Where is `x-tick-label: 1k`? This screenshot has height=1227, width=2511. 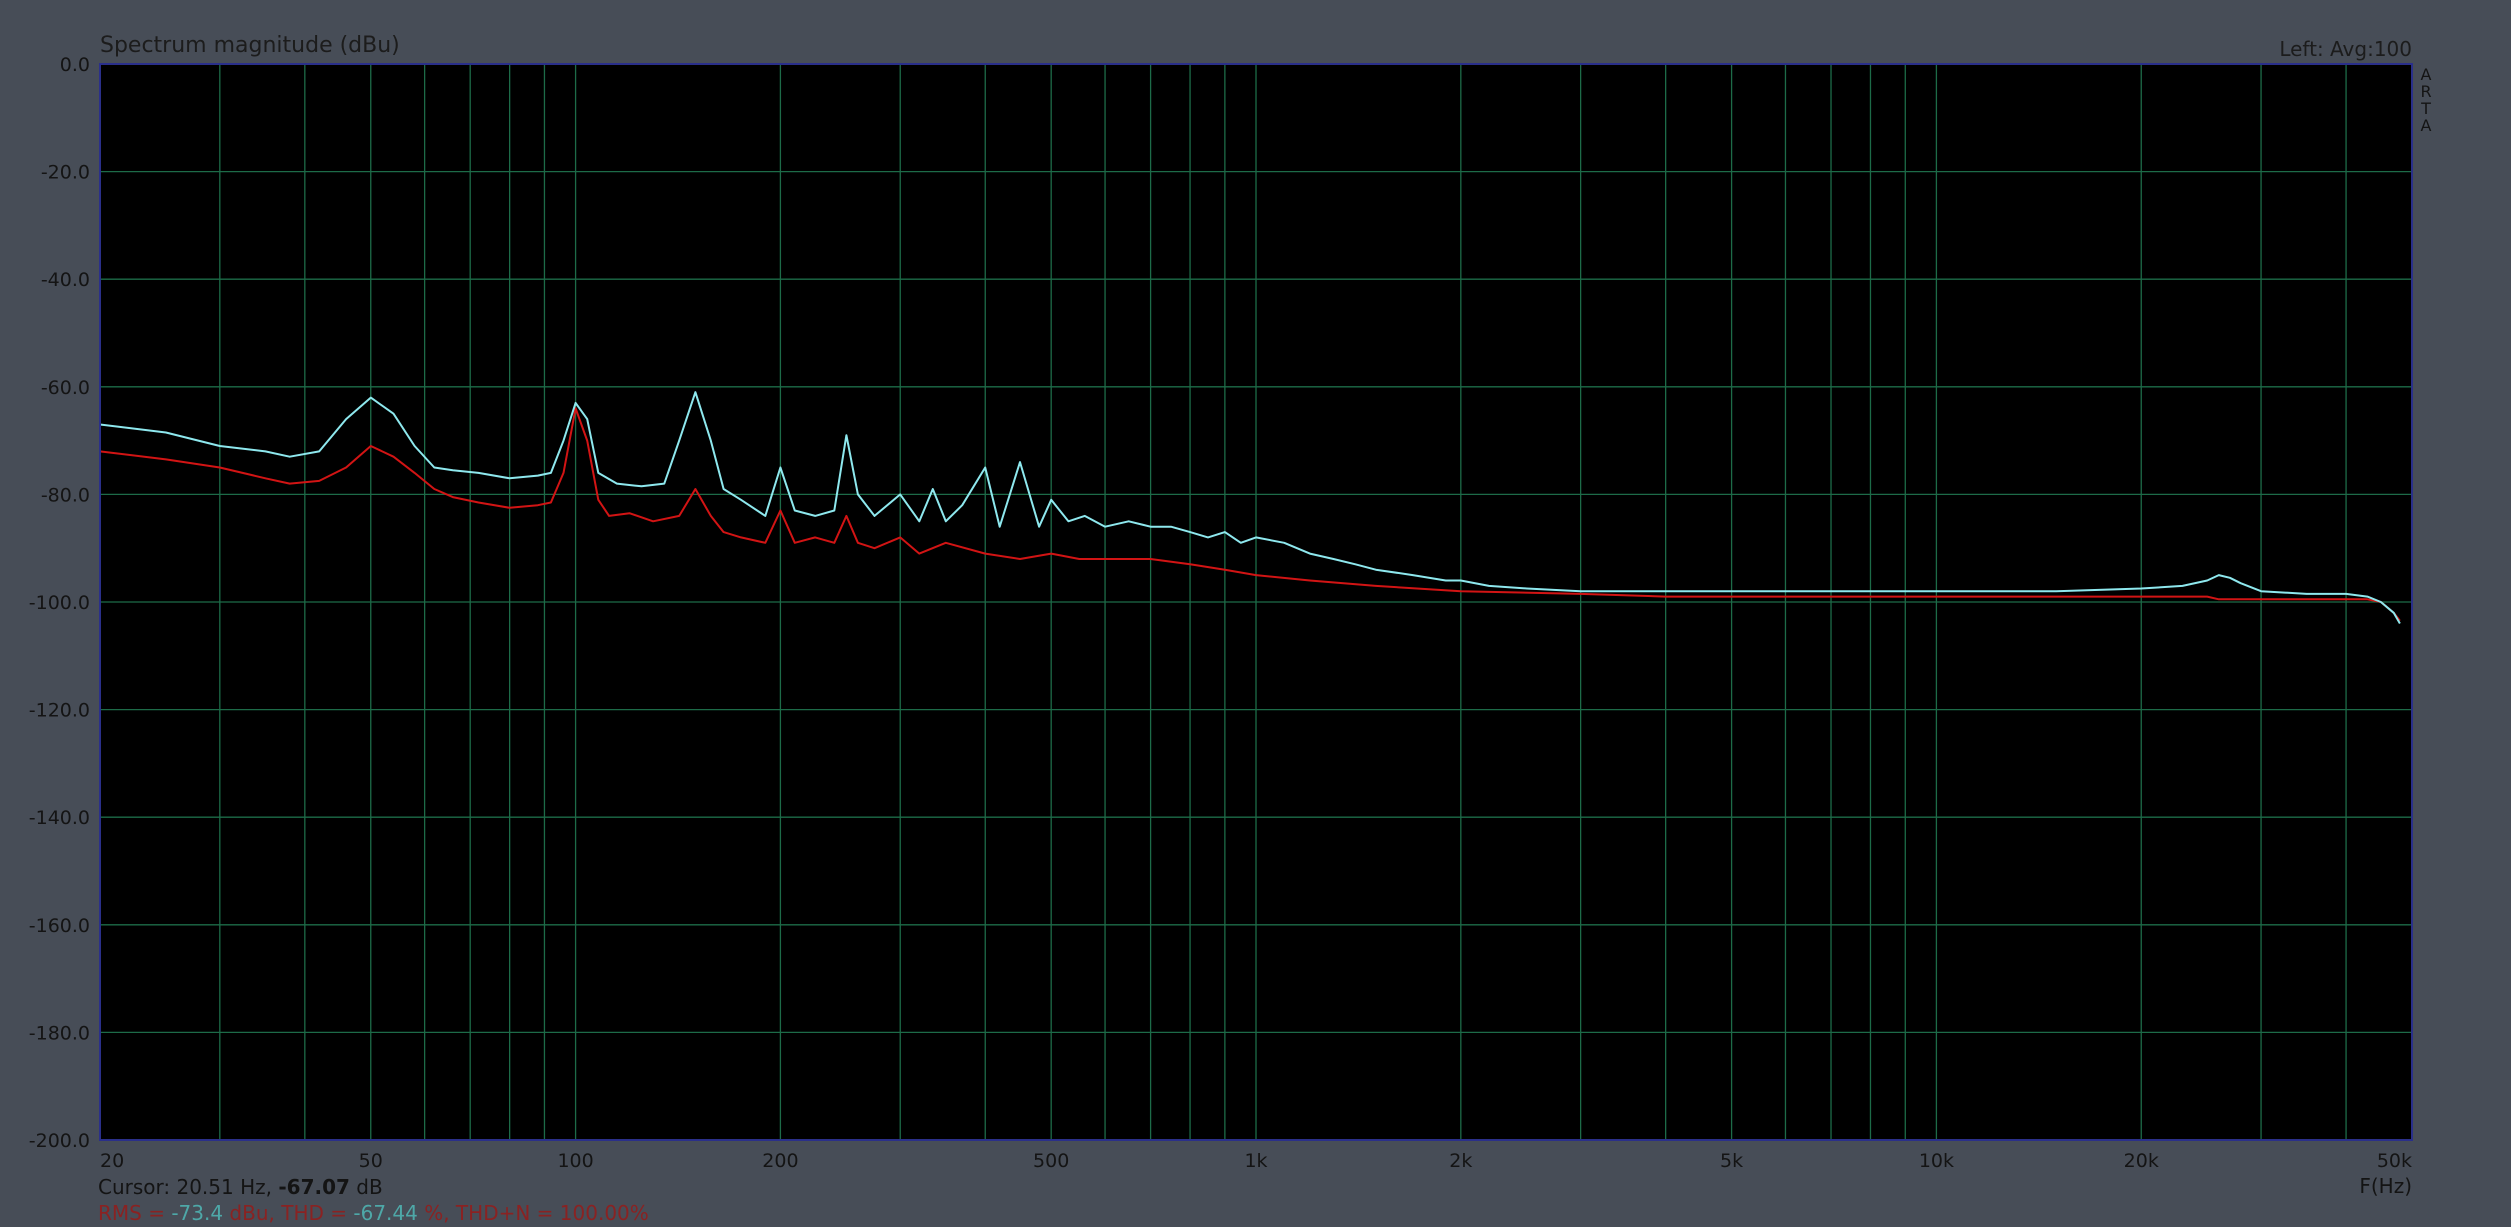
x-tick-label: 1k is located at coordinates (1255, 1161).